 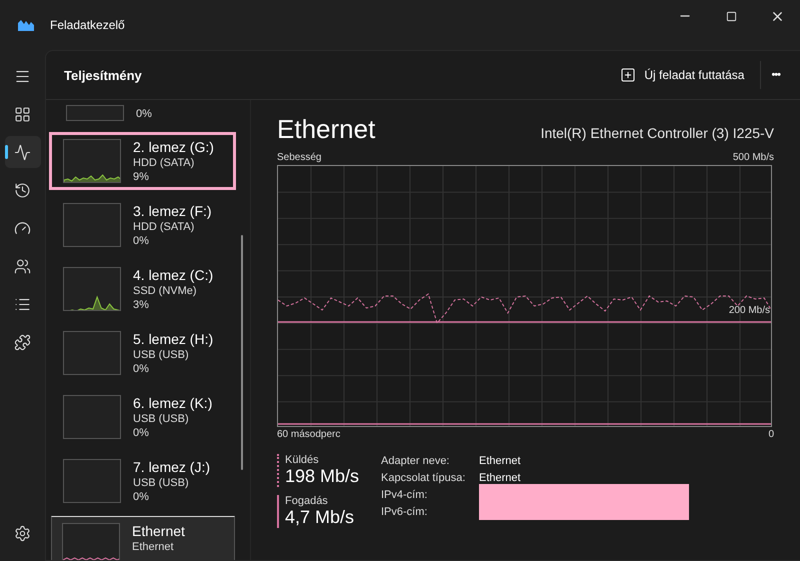 I want to click on device-usage: 3%, so click(x=141, y=305).